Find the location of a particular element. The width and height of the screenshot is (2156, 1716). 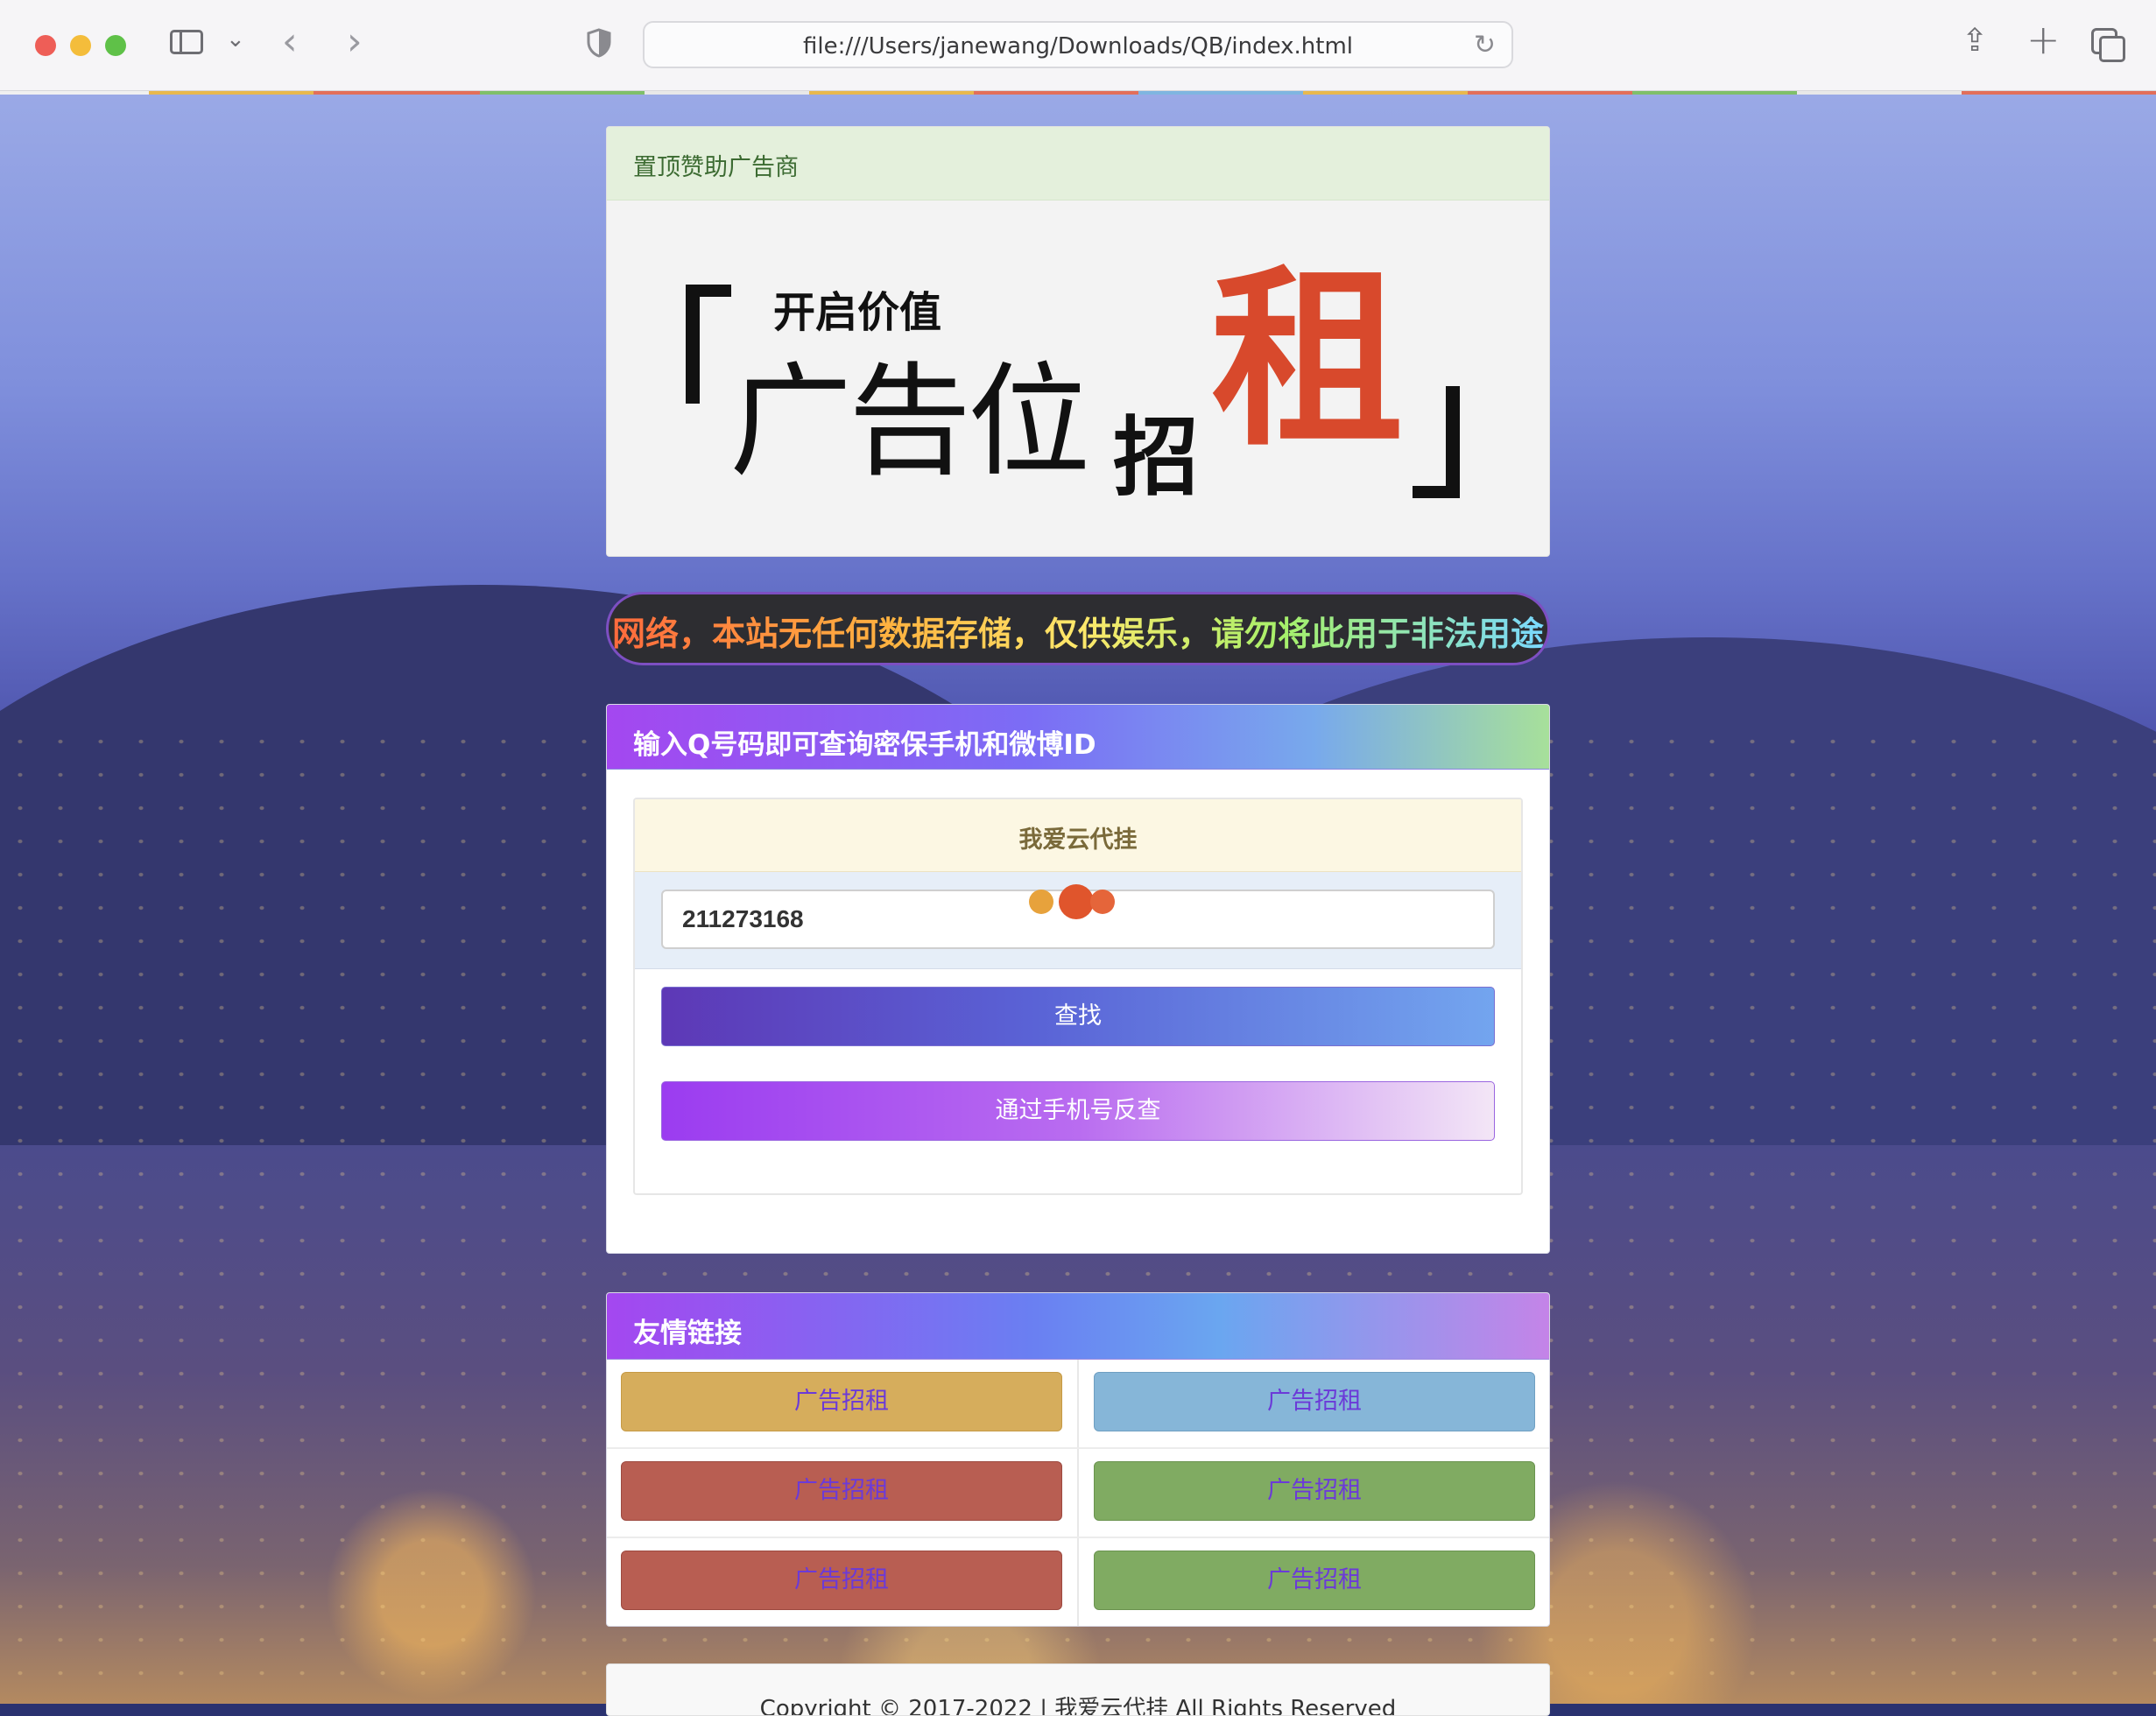

friend-links-card: 友情链接 广告招租 广告招租 广告招租 广告招租 广告招租 广告招租 is located at coordinates (1078, 1459).